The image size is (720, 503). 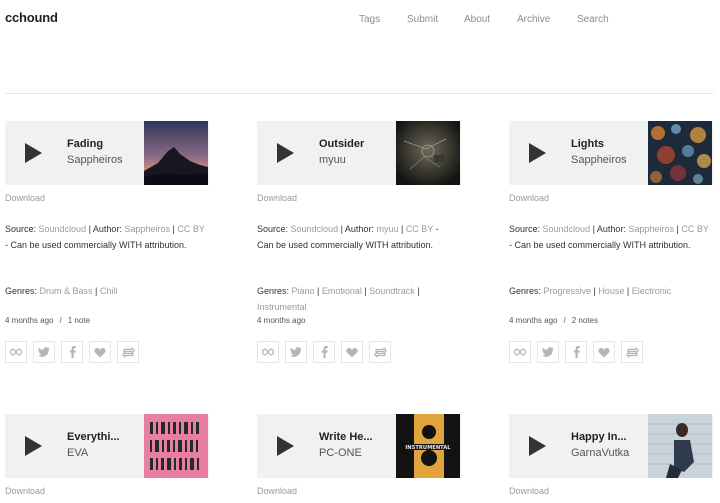 What do you see at coordinates (599, 160) in the screenshot?
I see `track-artist: Sappheiros` at bounding box center [599, 160].